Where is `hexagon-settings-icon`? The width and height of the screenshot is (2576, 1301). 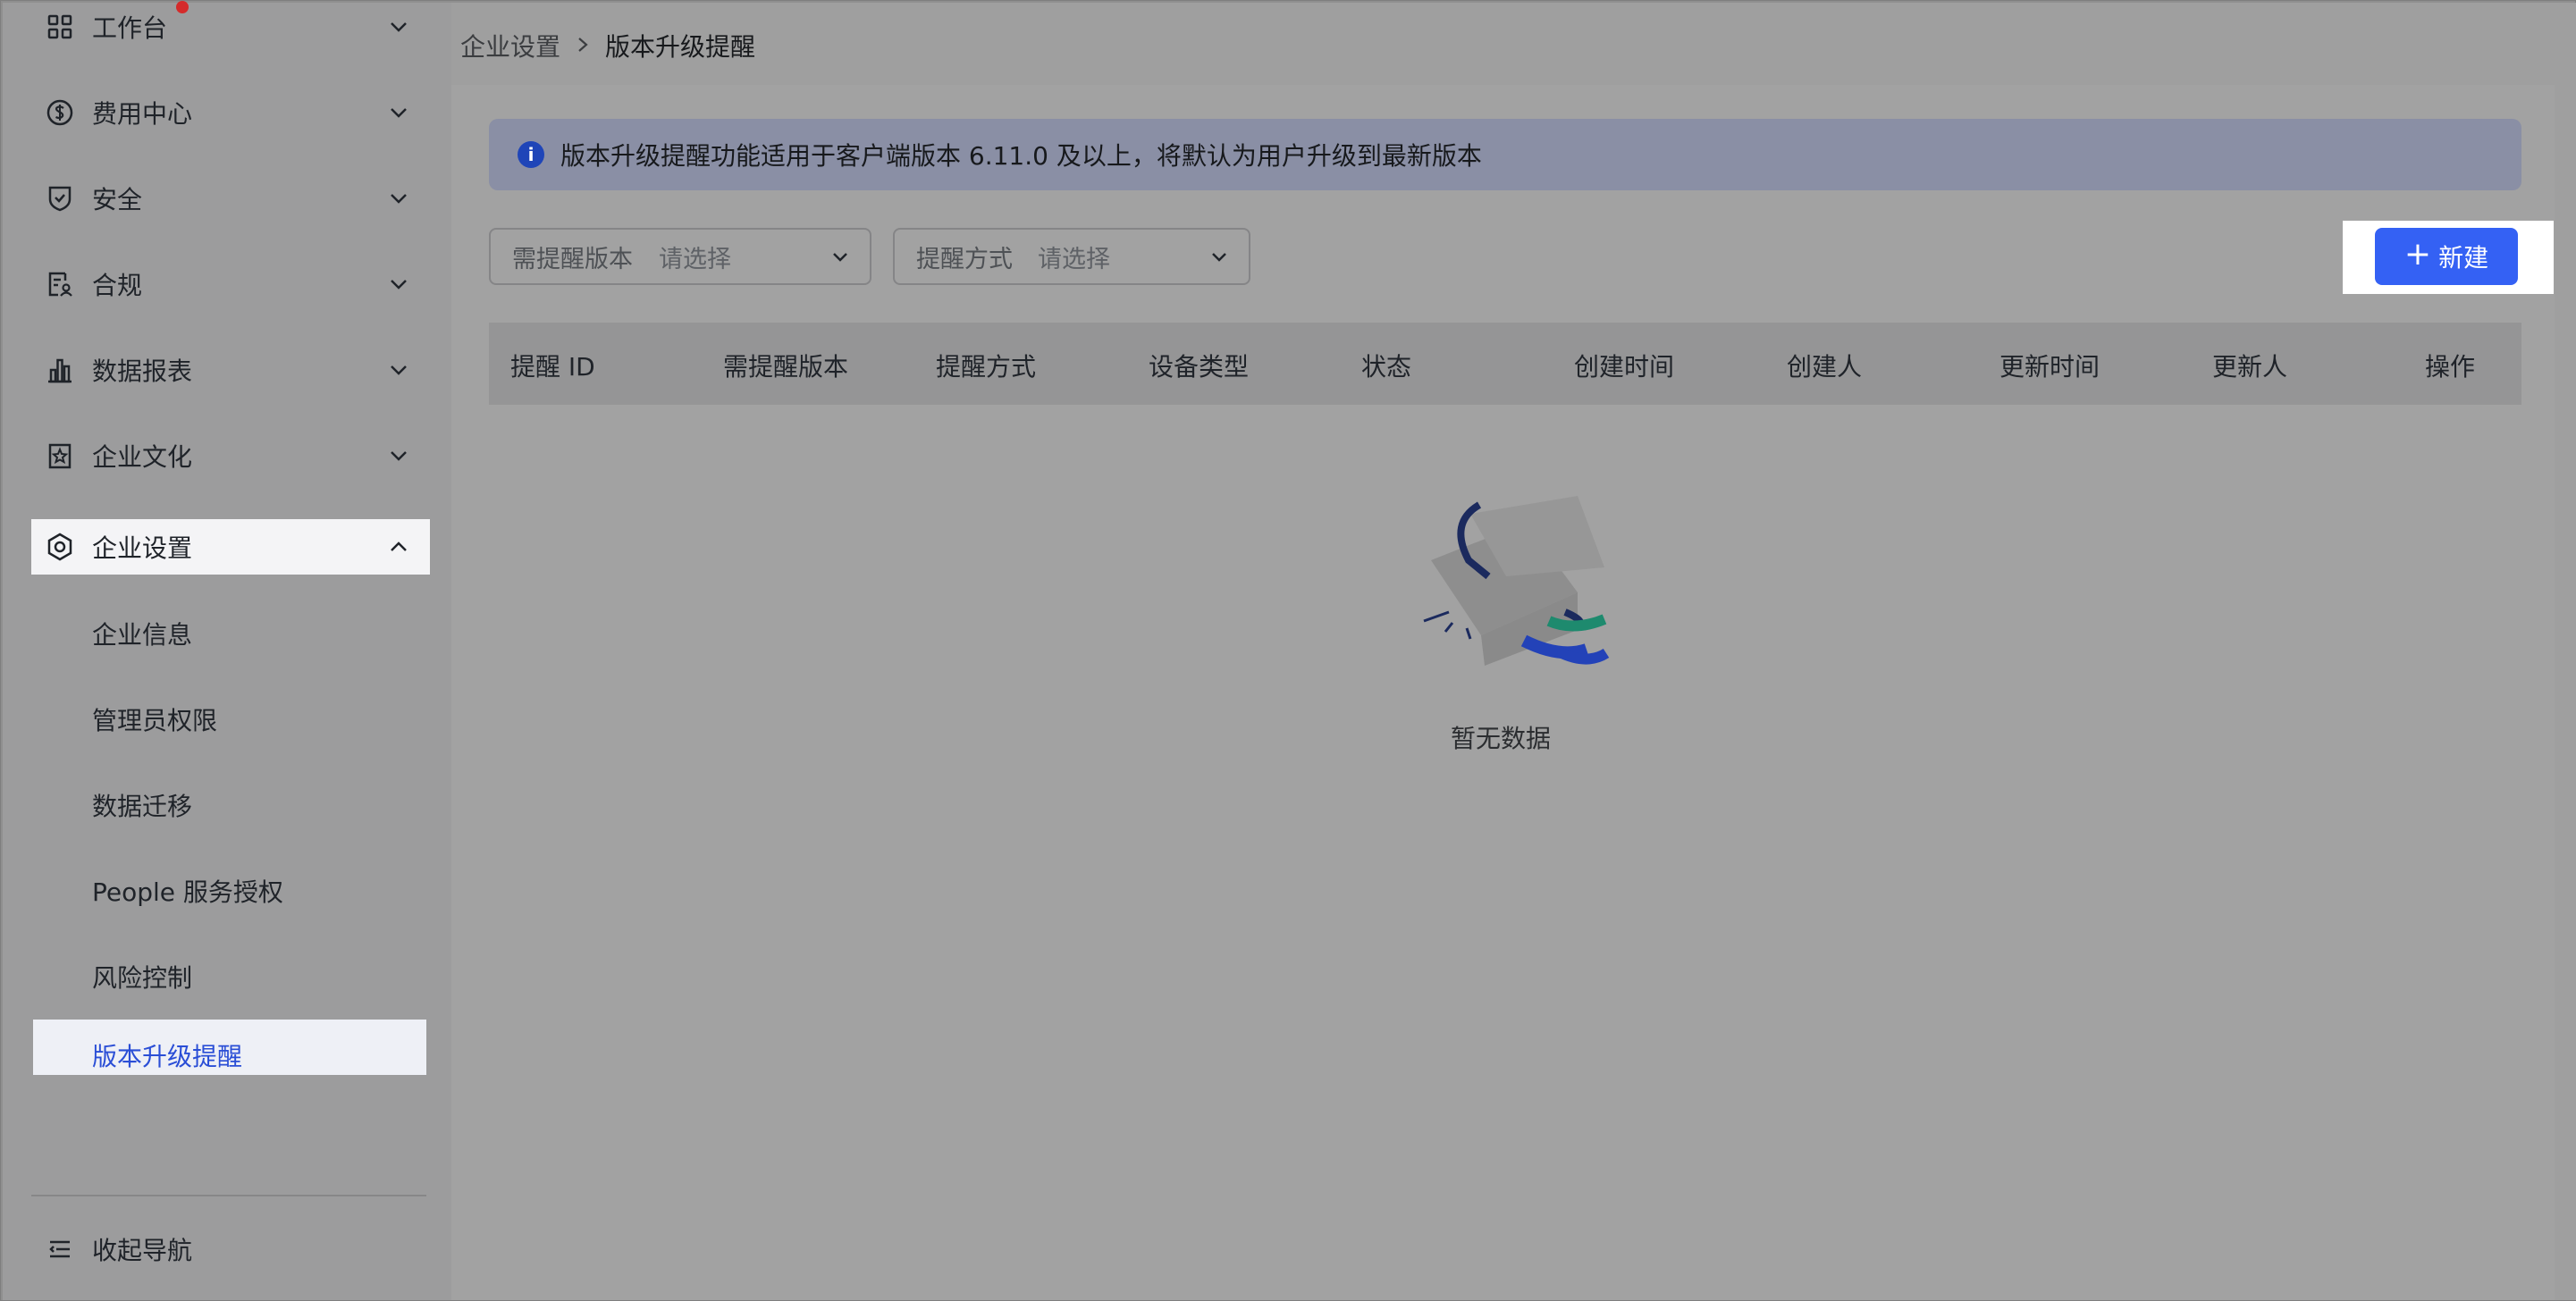 hexagon-settings-icon is located at coordinates (60, 547).